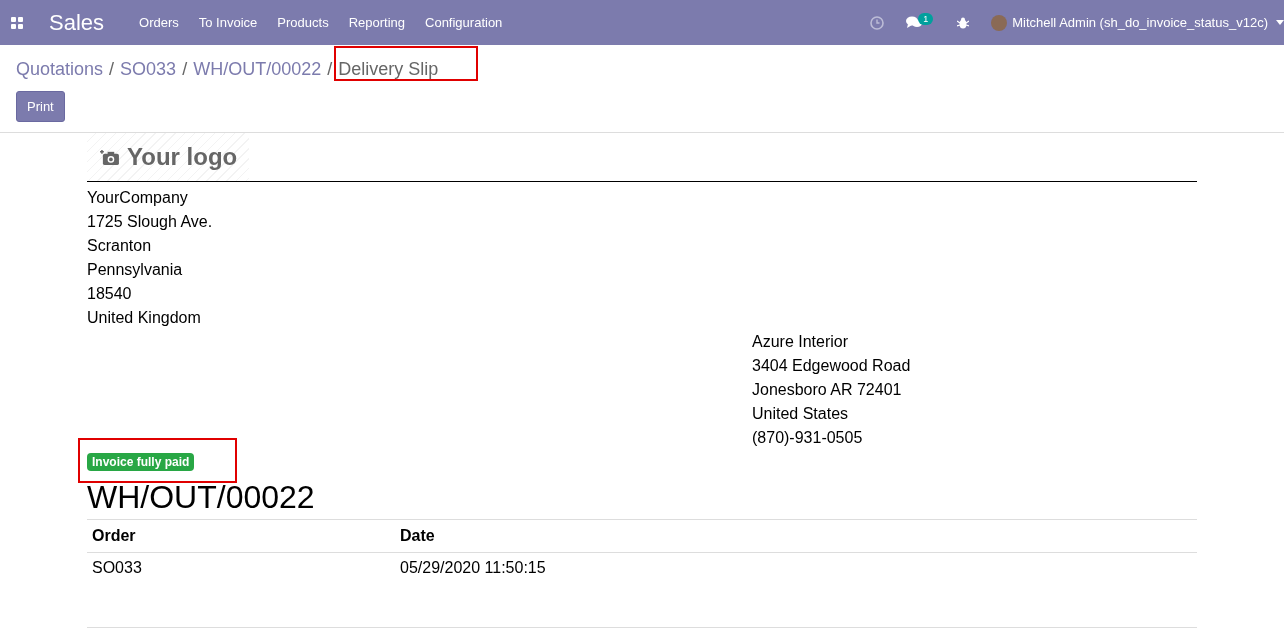 The image size is (1284, 638). I want to click on menu-link: Reporting, so click(376, 22).